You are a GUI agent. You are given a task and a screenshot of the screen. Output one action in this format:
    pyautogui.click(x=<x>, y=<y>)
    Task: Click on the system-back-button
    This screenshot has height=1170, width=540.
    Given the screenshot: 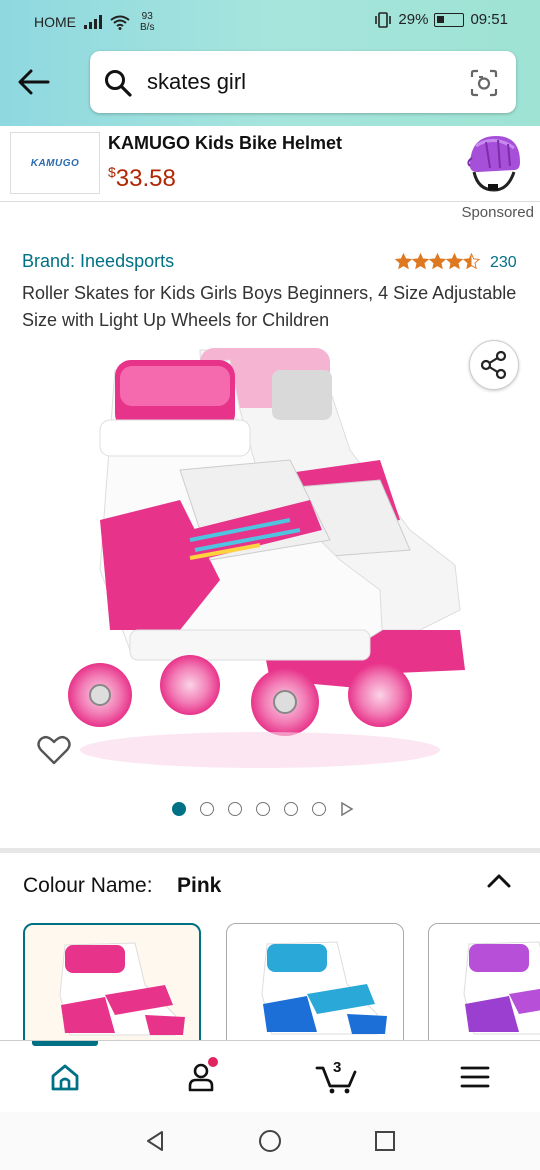 What is the action you would take?
    pyautogui.click(x=155, y=1141)
    